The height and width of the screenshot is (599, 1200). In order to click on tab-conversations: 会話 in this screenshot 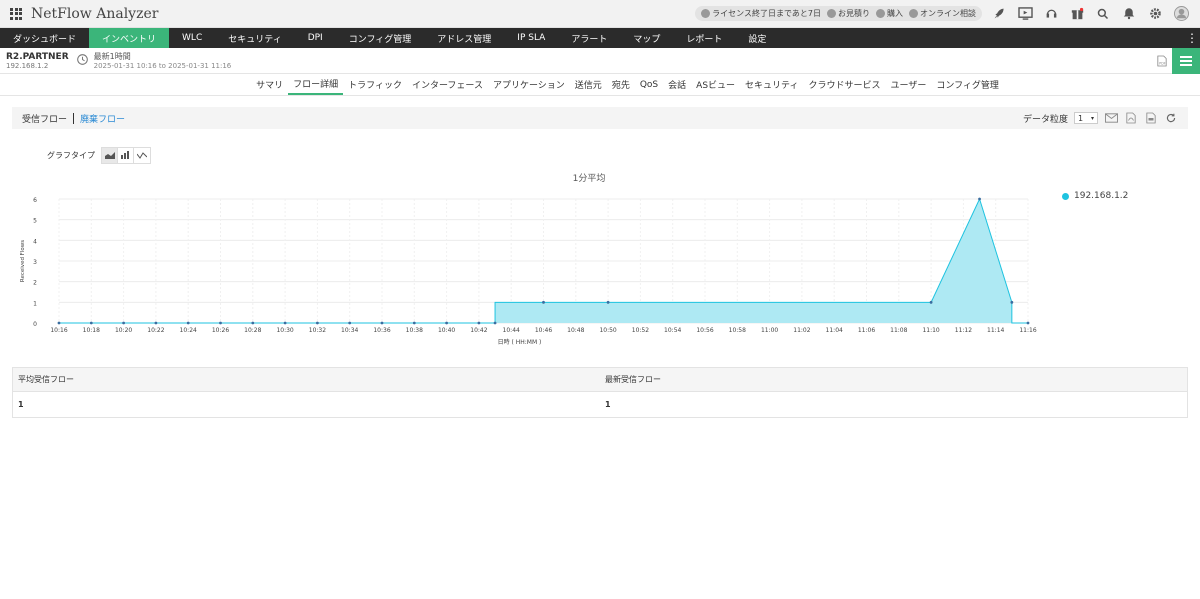, I will do `click(677, 84)`.